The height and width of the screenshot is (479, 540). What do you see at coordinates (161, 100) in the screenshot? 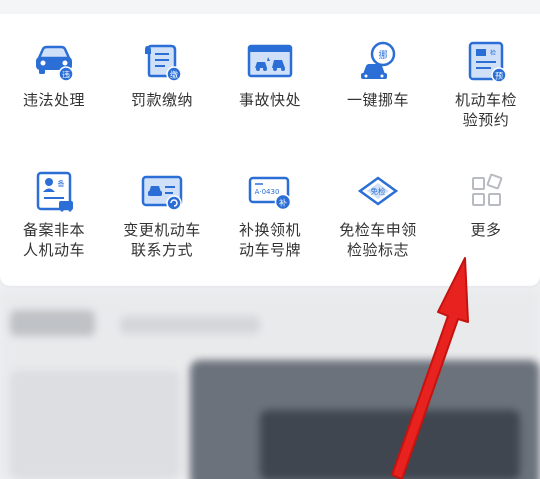
I see `service-label: 罚款缴纳` at bounding box center [161, 100].